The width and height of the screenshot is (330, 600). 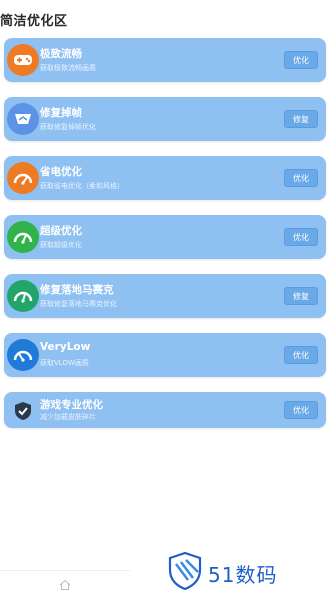 I want to click on card-verylow: VeryLow 获取VLOW画质 优化, so click(x=165, y=355).